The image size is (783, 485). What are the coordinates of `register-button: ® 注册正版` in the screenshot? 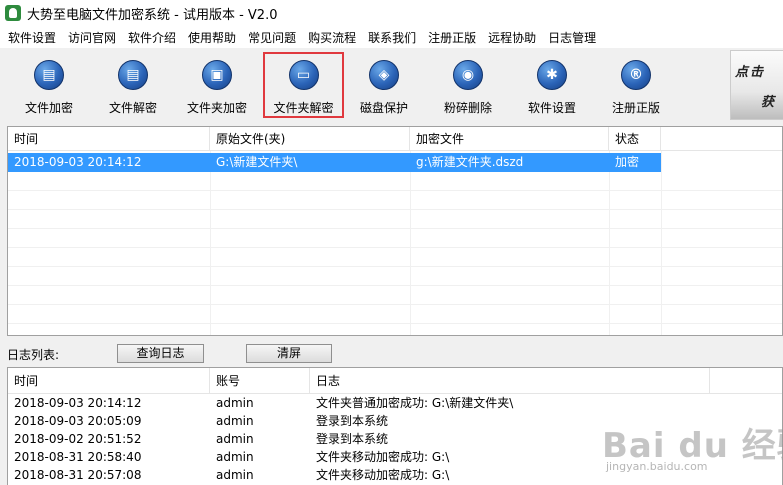 It's located at (636, 87).